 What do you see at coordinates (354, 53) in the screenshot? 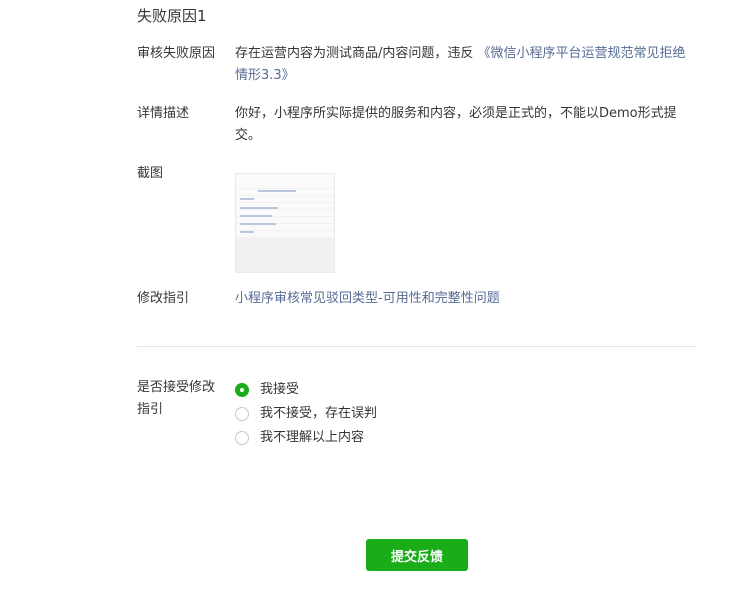
I see `reason-text: 存在运营内容为测试商品/内容问题，违反` at bounding box center [354, 53].